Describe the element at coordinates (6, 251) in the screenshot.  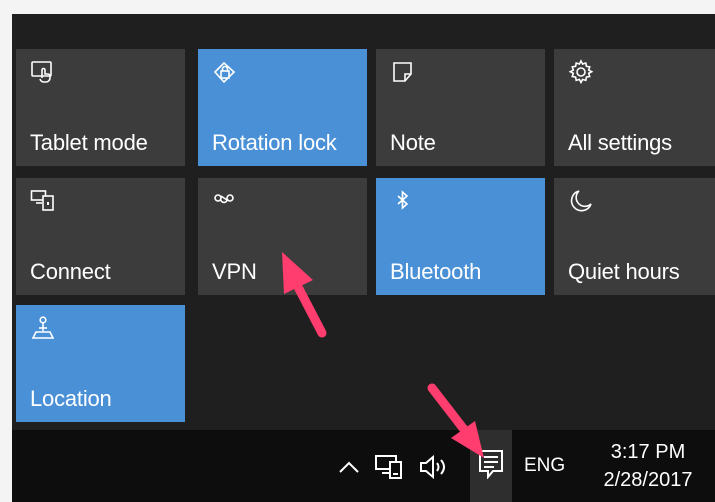
I see `left-edge` at that location.